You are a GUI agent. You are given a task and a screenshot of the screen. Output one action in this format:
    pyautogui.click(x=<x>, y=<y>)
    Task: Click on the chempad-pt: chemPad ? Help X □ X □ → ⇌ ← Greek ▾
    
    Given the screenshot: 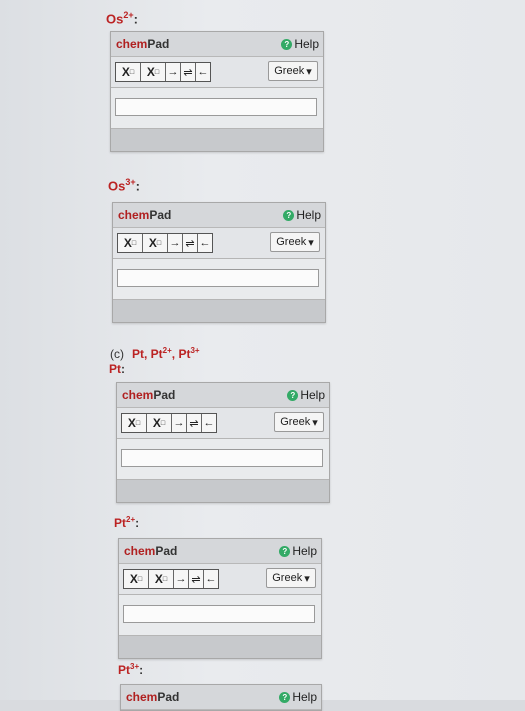 What is the action you would take?
    pyautogui.click(x=223, y=442)
    